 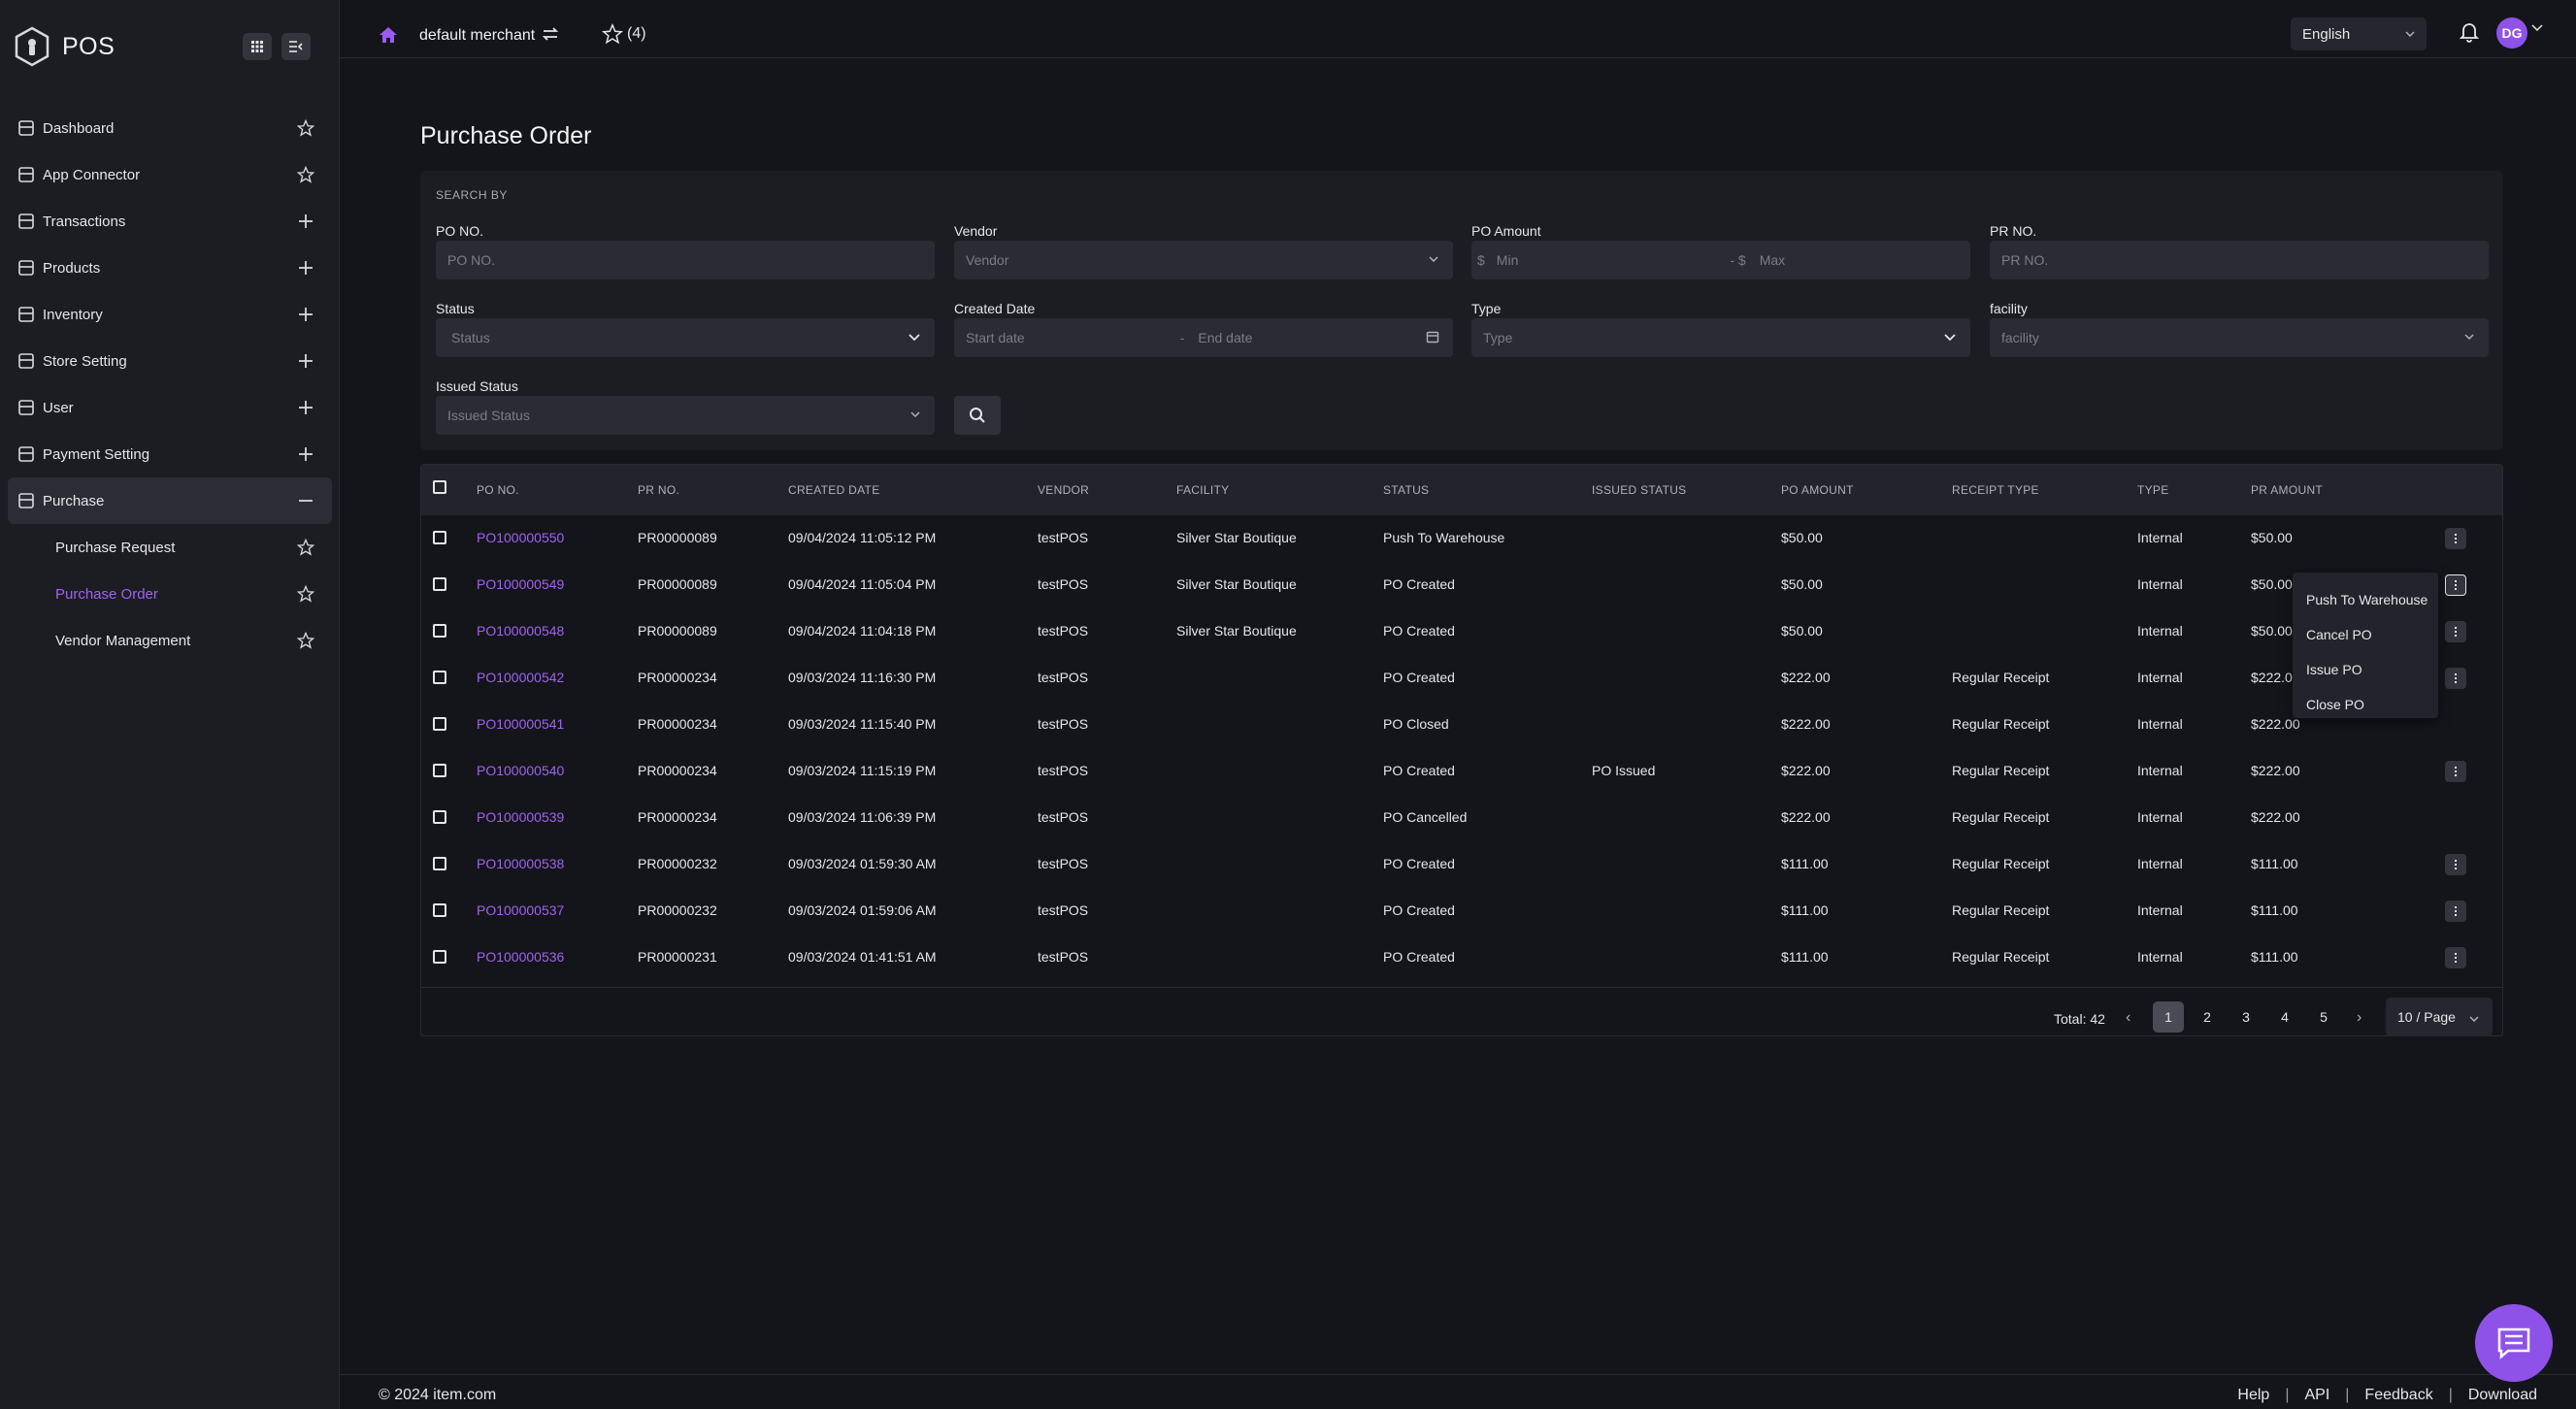 What do you see at coordinates (170, 361) in the screenshot?
I see `sidebar-item-store-setting: Store Setting` at bounding box center [170, 361].